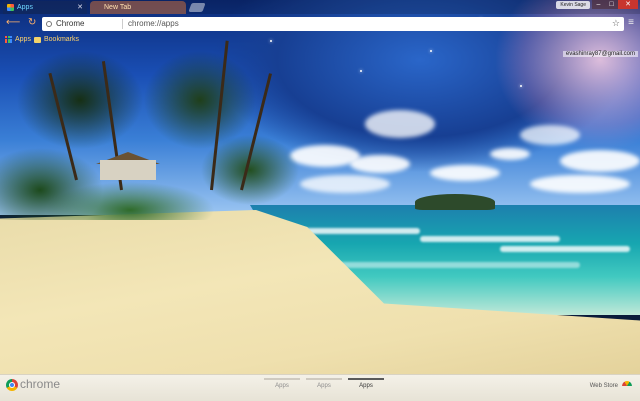 The image size is (640, 401). What do you see at coordinates (40, 384) in the screenshot?
I see `chrome-wordmark: chrome` at bounding box center [40, 384].